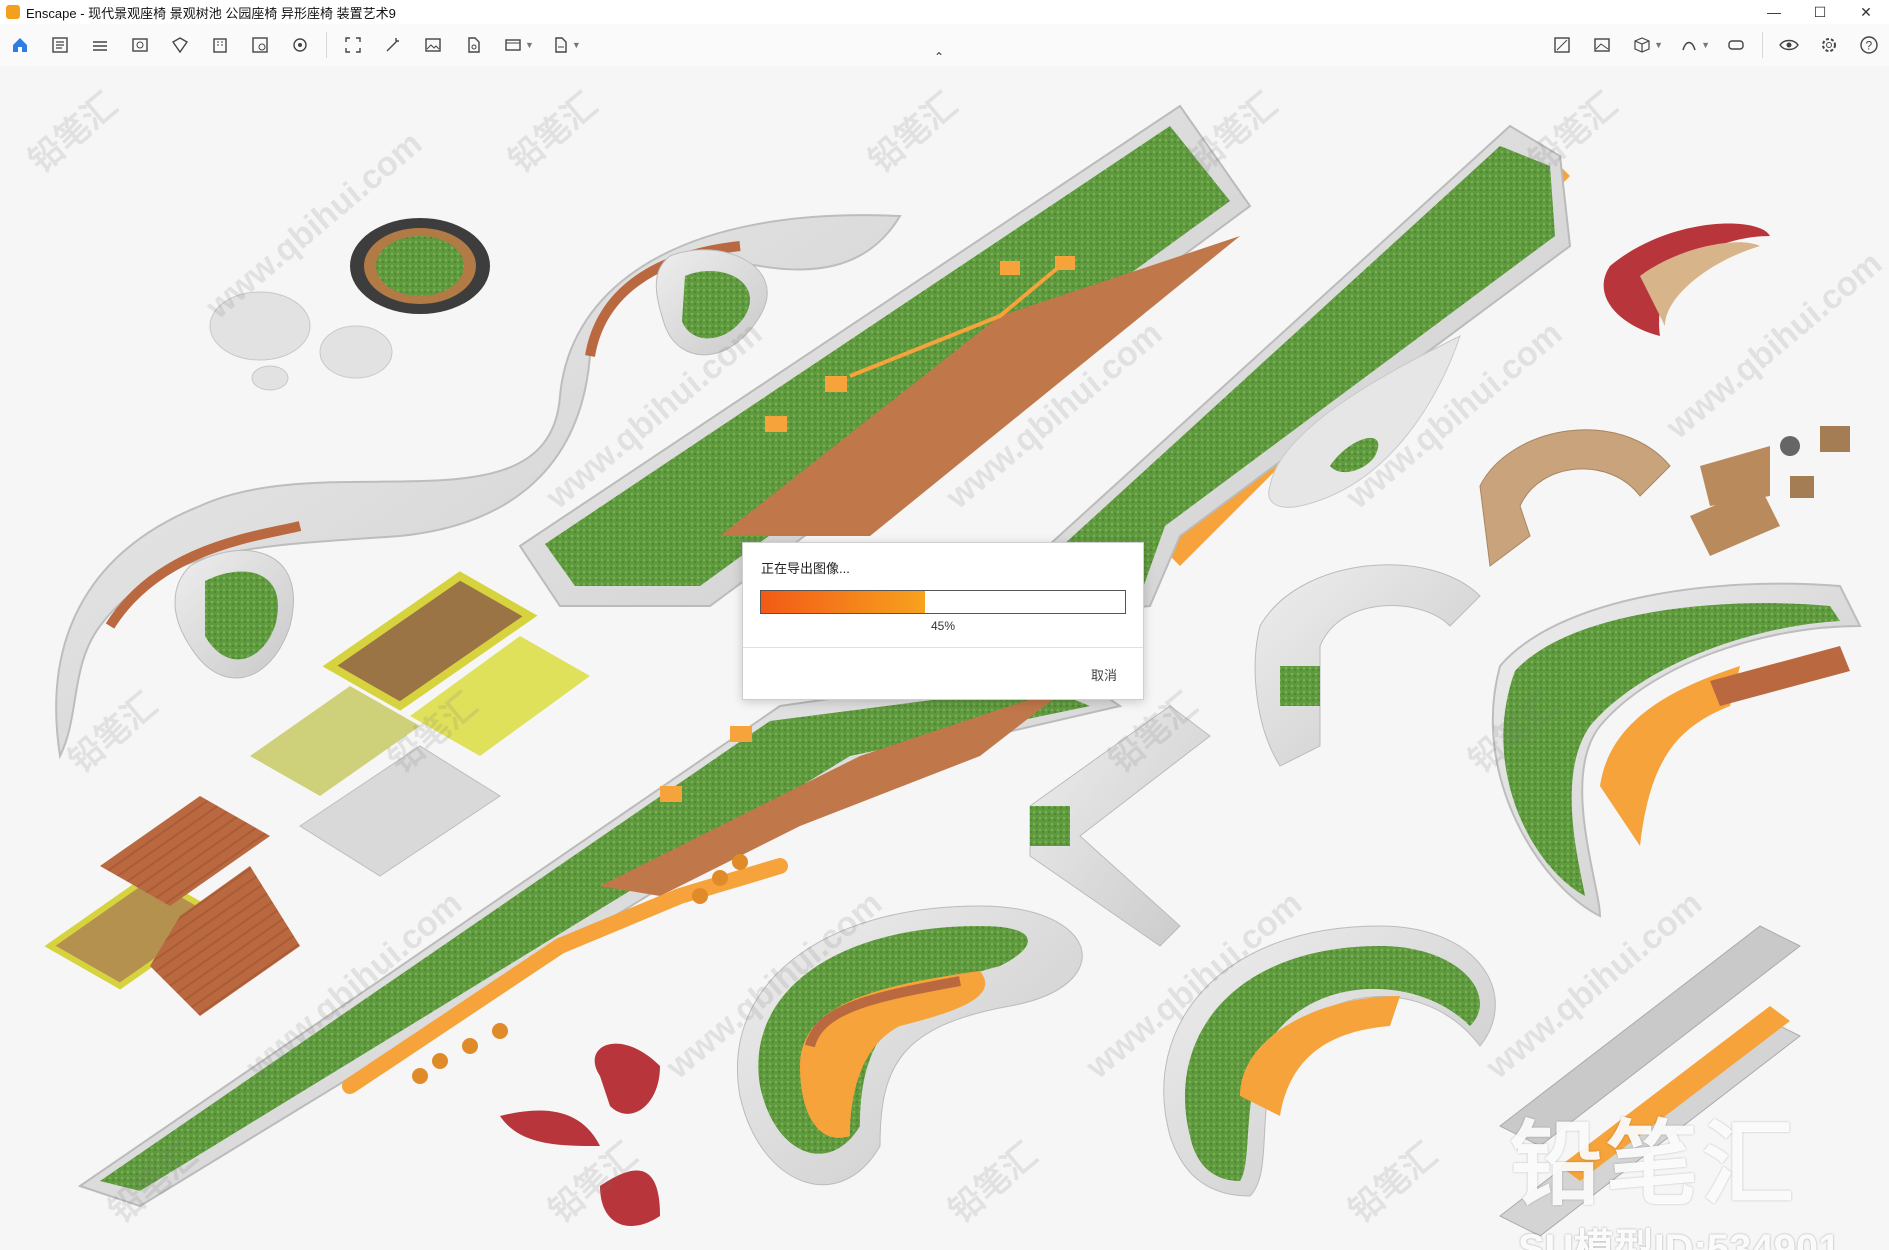 This screenshot has width=1889, height=1250. What do you see at coordinates (60, 45) in the screenshot?
I see `project-icon` at bounding box center [60, 45].